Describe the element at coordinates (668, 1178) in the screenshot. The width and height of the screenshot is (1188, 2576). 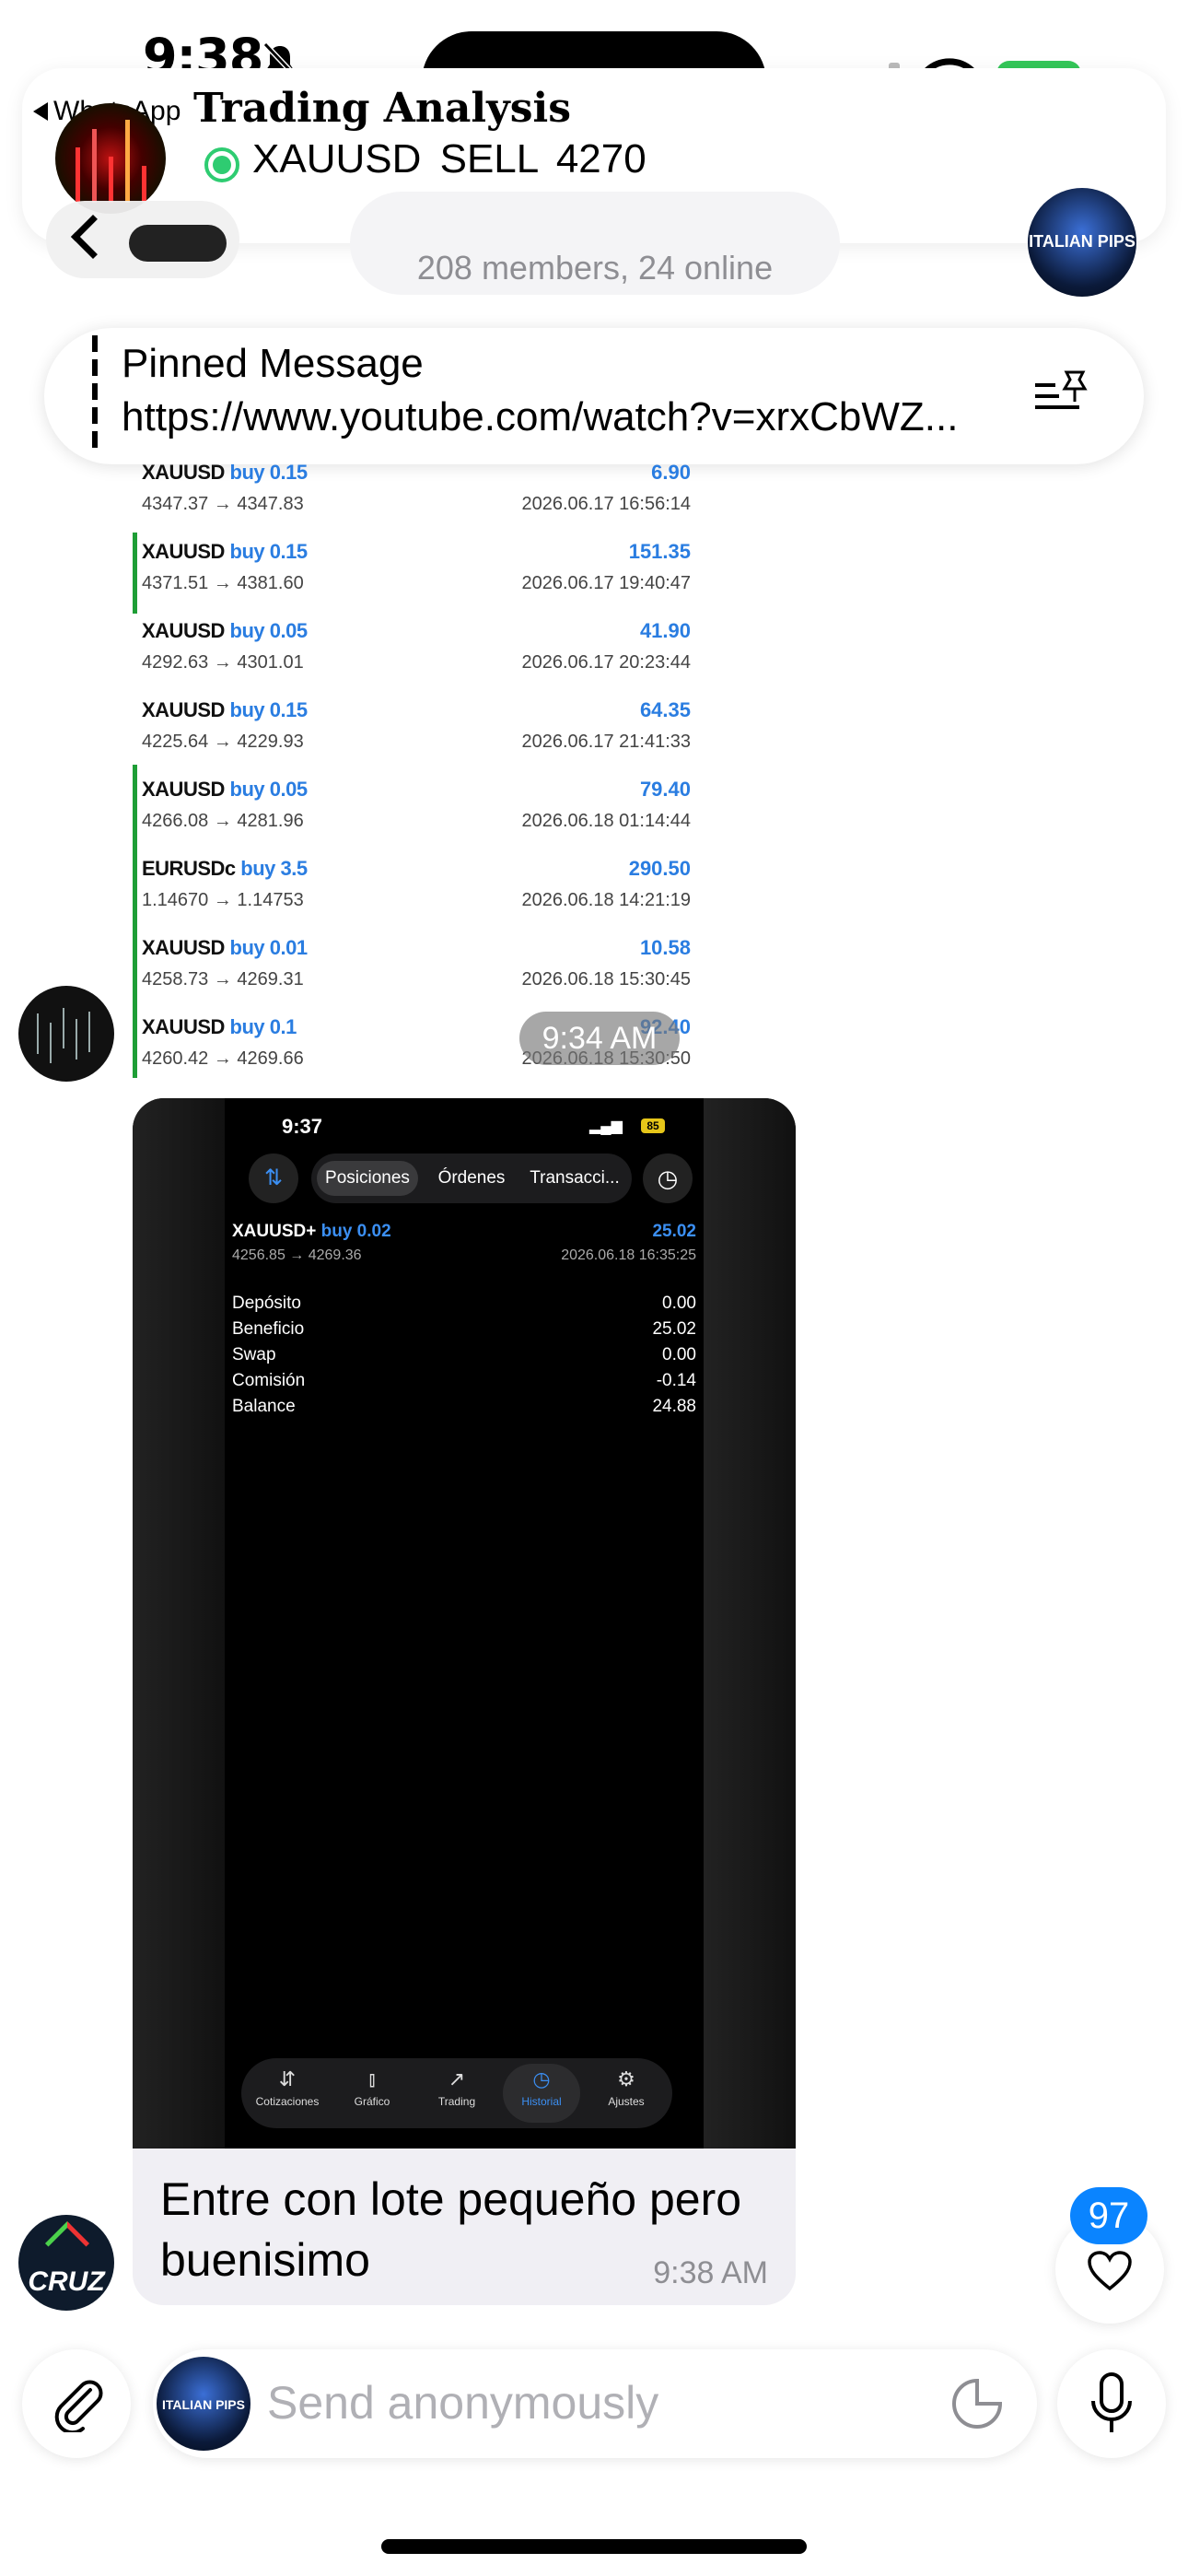
I see `clock-icon: ◷` at that location.